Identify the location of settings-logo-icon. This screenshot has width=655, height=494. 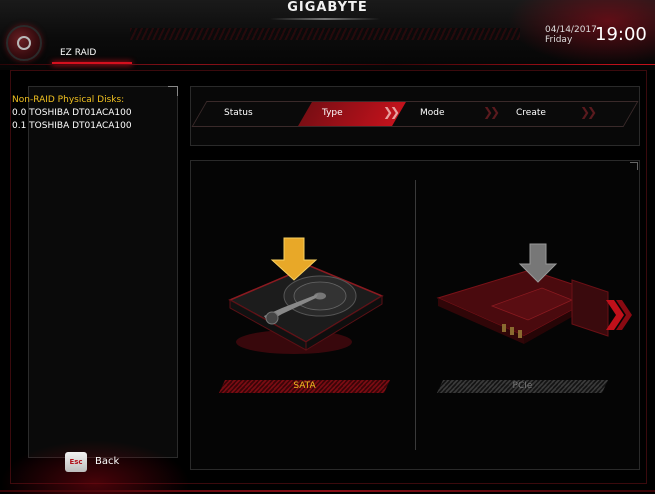
(24, 43).